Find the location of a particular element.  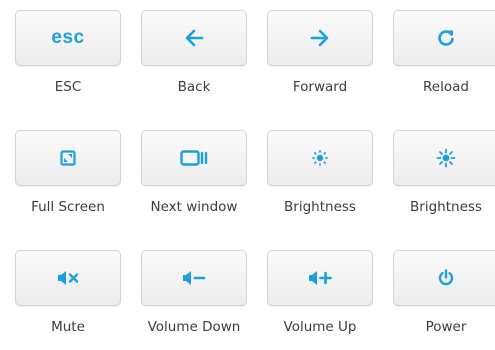

key-cell-full-screen: Full Screen is located at coordinates (63, 175).